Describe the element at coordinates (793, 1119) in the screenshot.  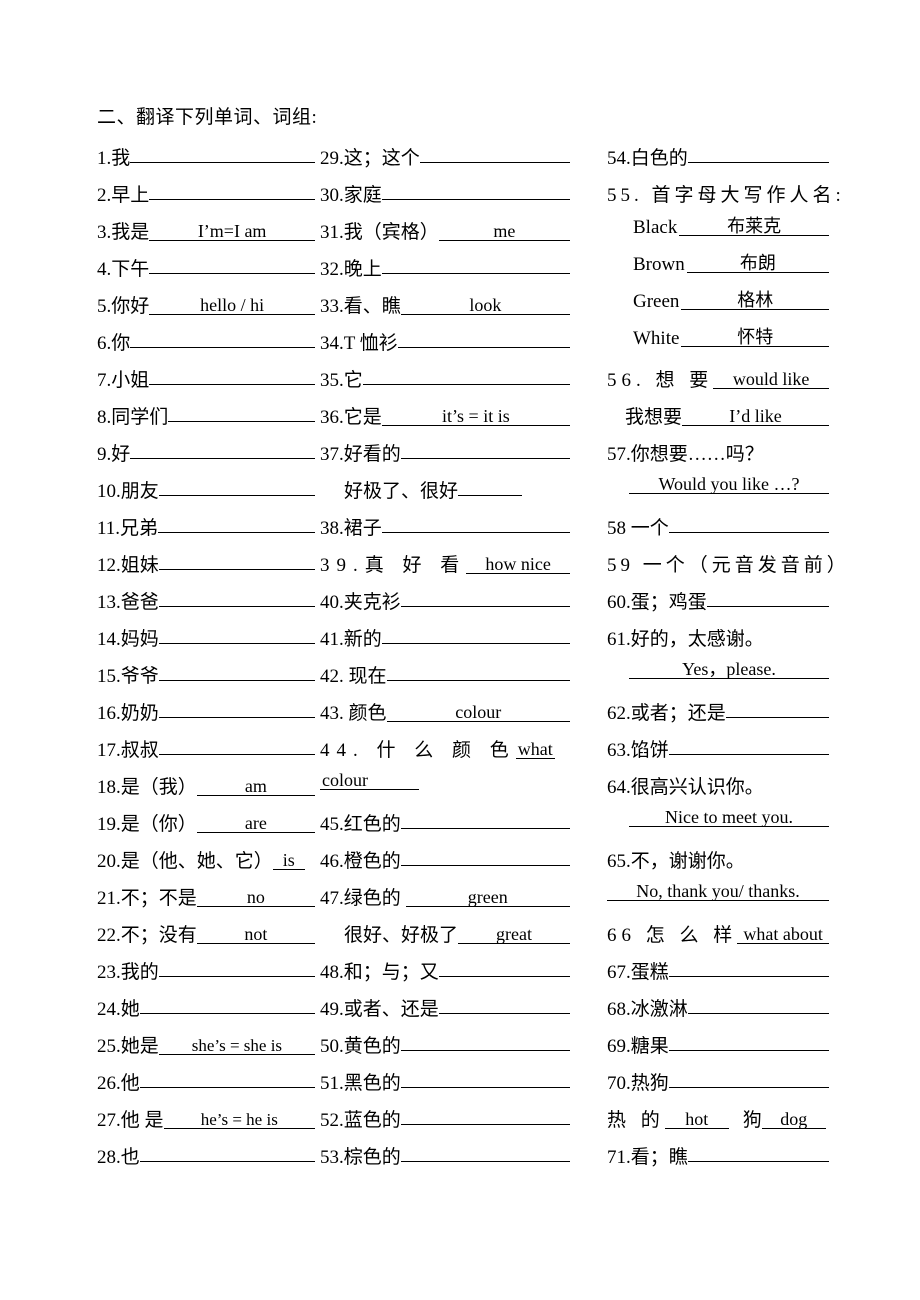
I see `answer-blank-dog: dog` at that location.